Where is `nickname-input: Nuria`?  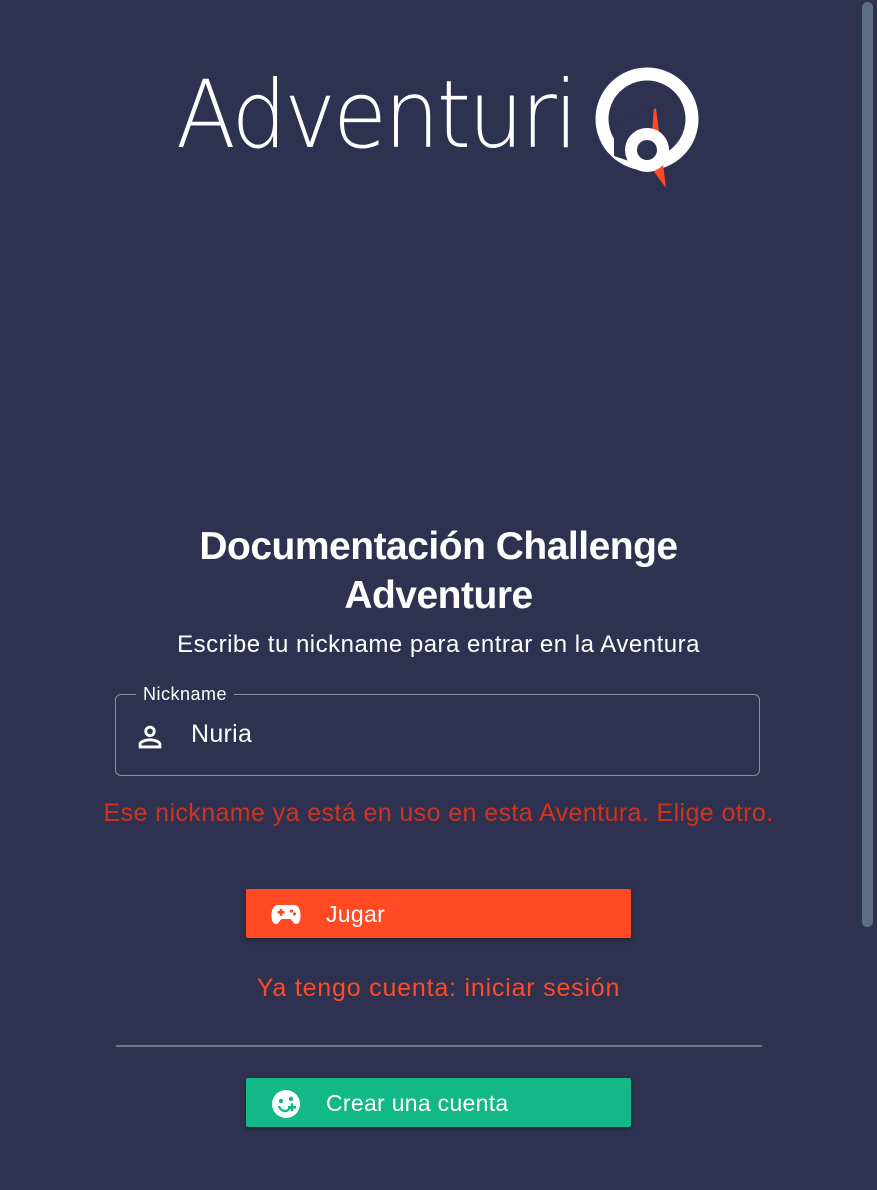
nickname-input: Nuria is located at coordinates (221, 734).